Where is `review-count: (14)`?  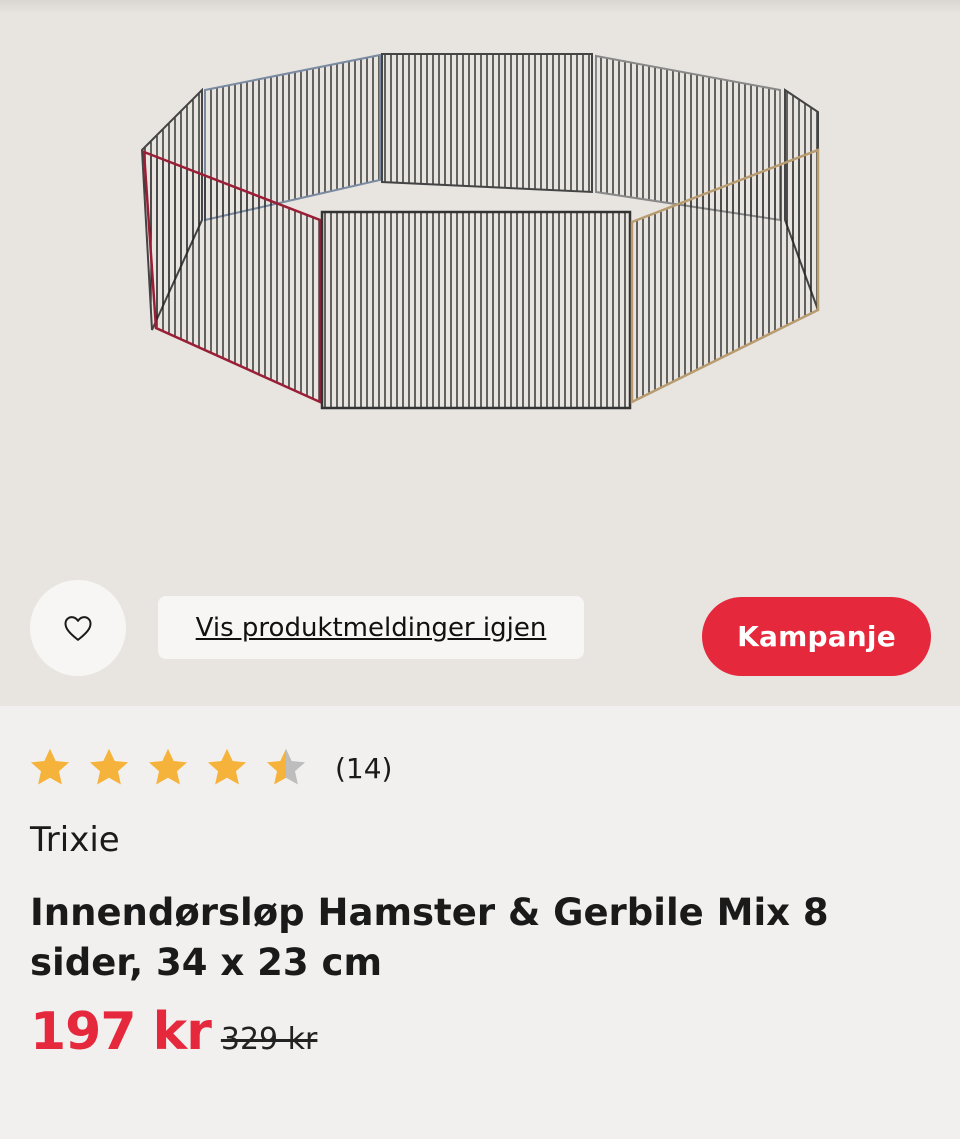
review-count: (14) is located at coordinates (363, 768).